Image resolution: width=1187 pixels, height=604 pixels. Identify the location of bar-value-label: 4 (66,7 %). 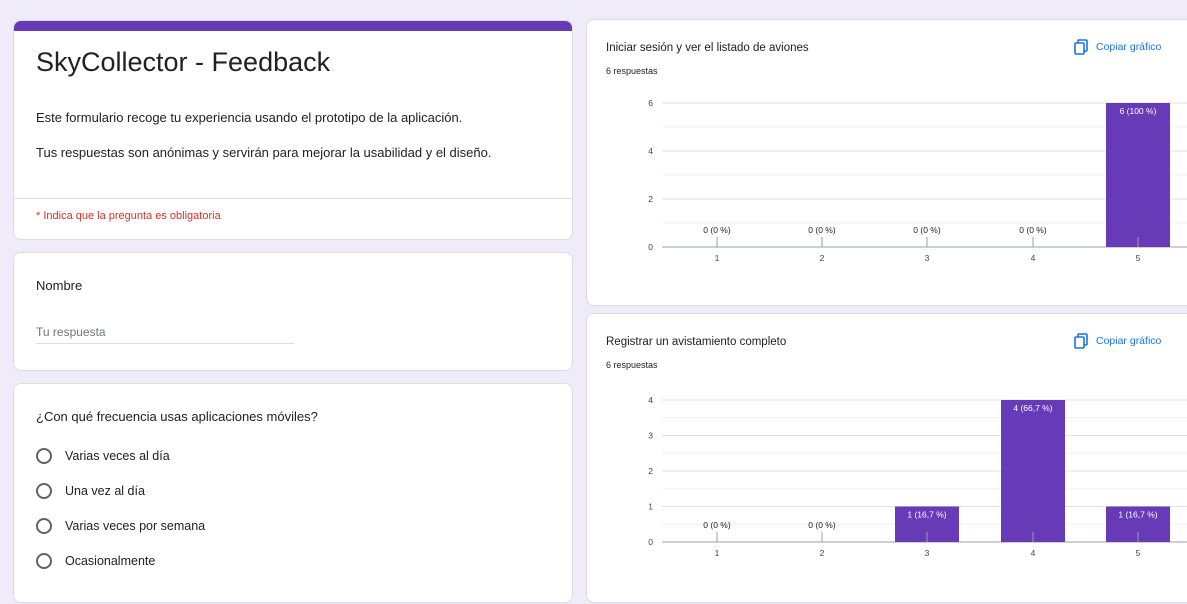
(1032, 408).